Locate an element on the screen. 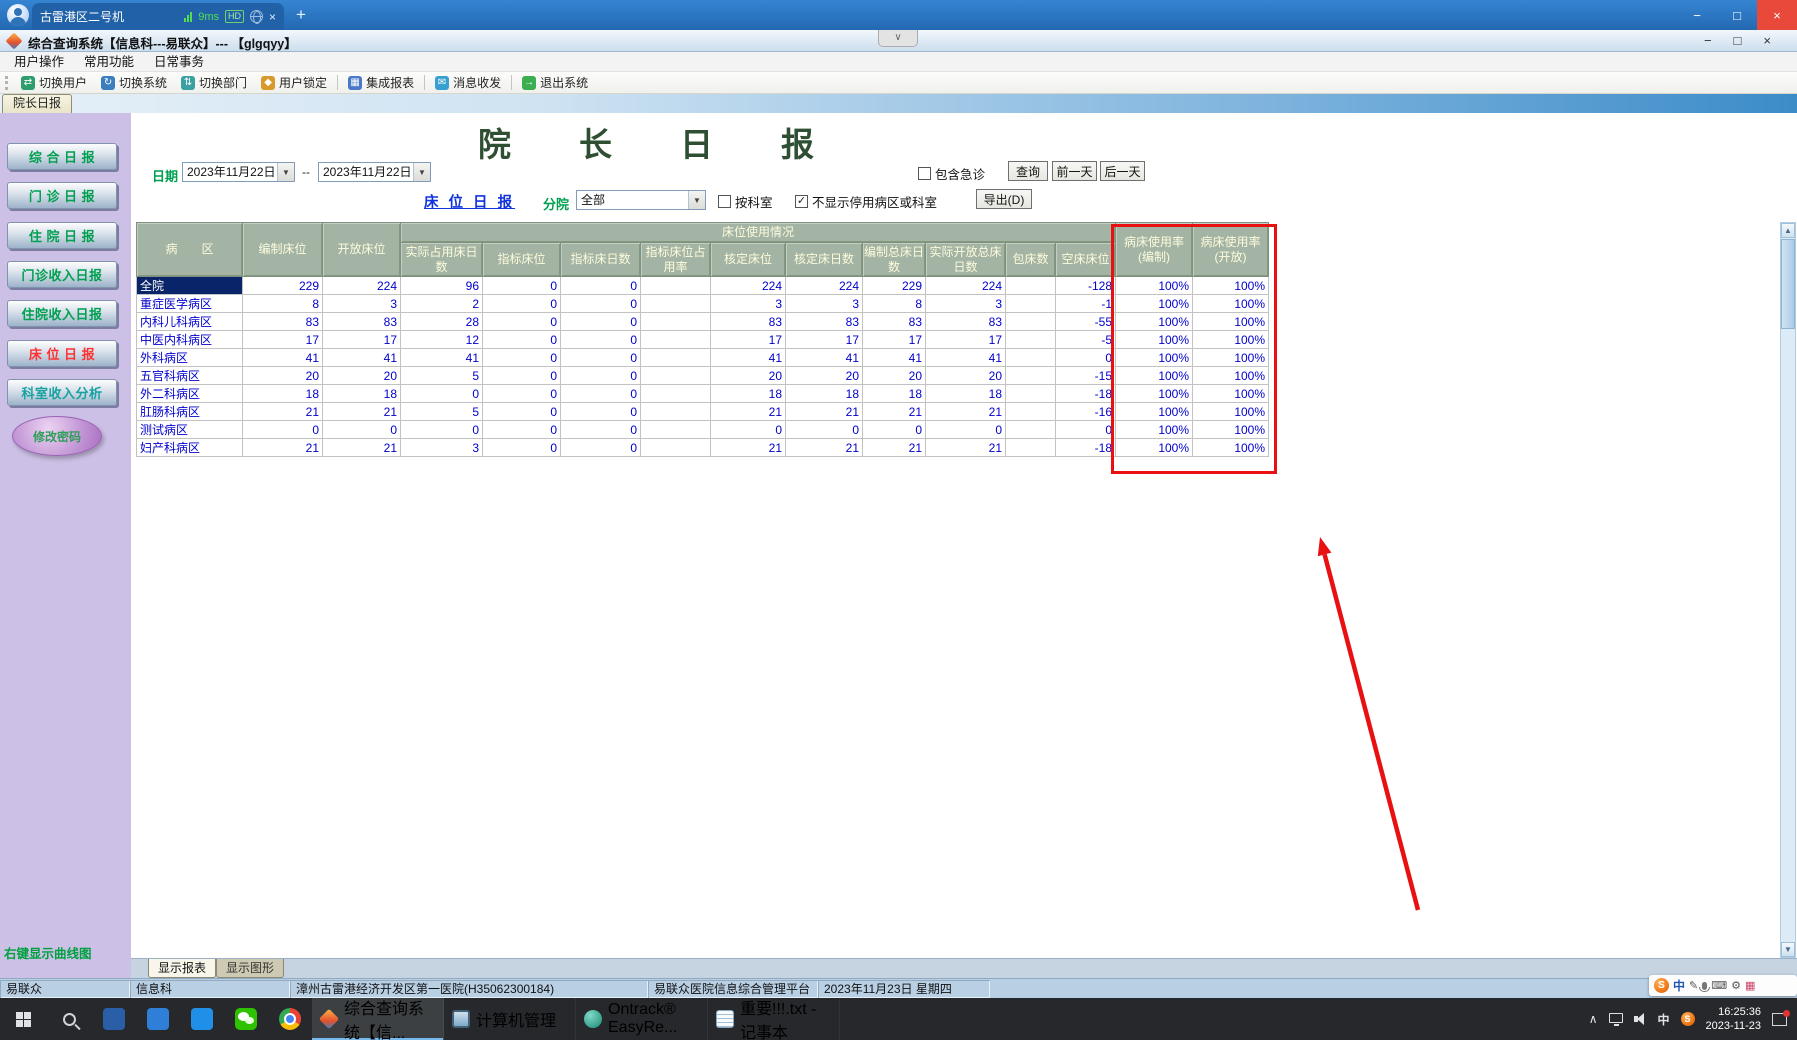 The width and height of the screenshot is (1797, 1040). remote-minimize-button: − is located at coordinates (1697, 15).